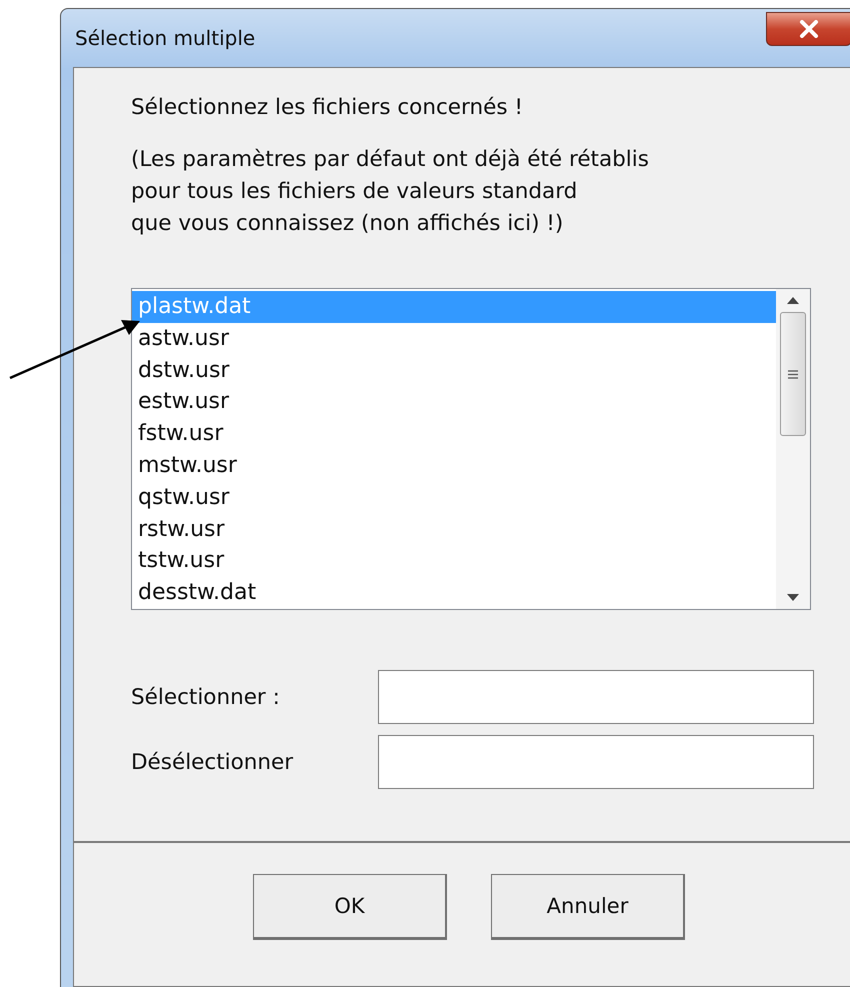 The width and height of the screenshot is (850, 987). I want to click on file-item: astw.usr, so click(454, 338).